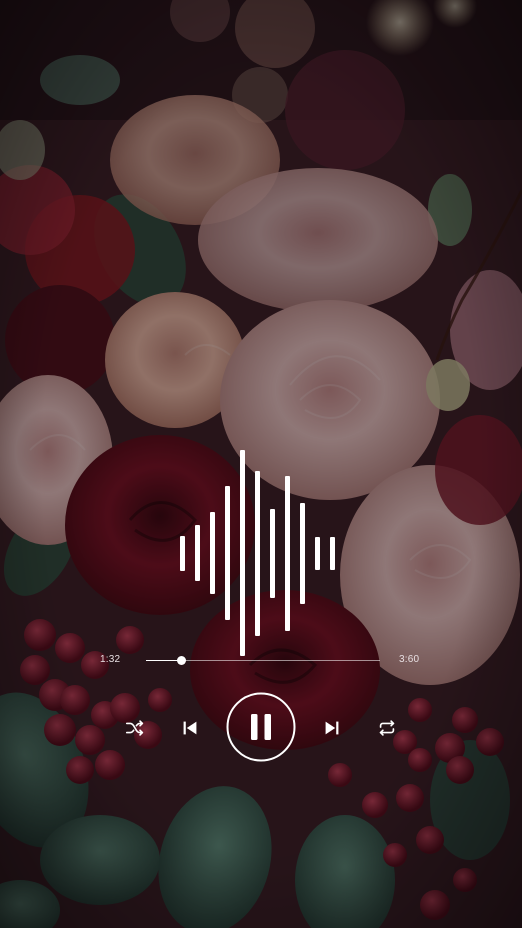  I want to click on repeat-button, so click(387, 728).